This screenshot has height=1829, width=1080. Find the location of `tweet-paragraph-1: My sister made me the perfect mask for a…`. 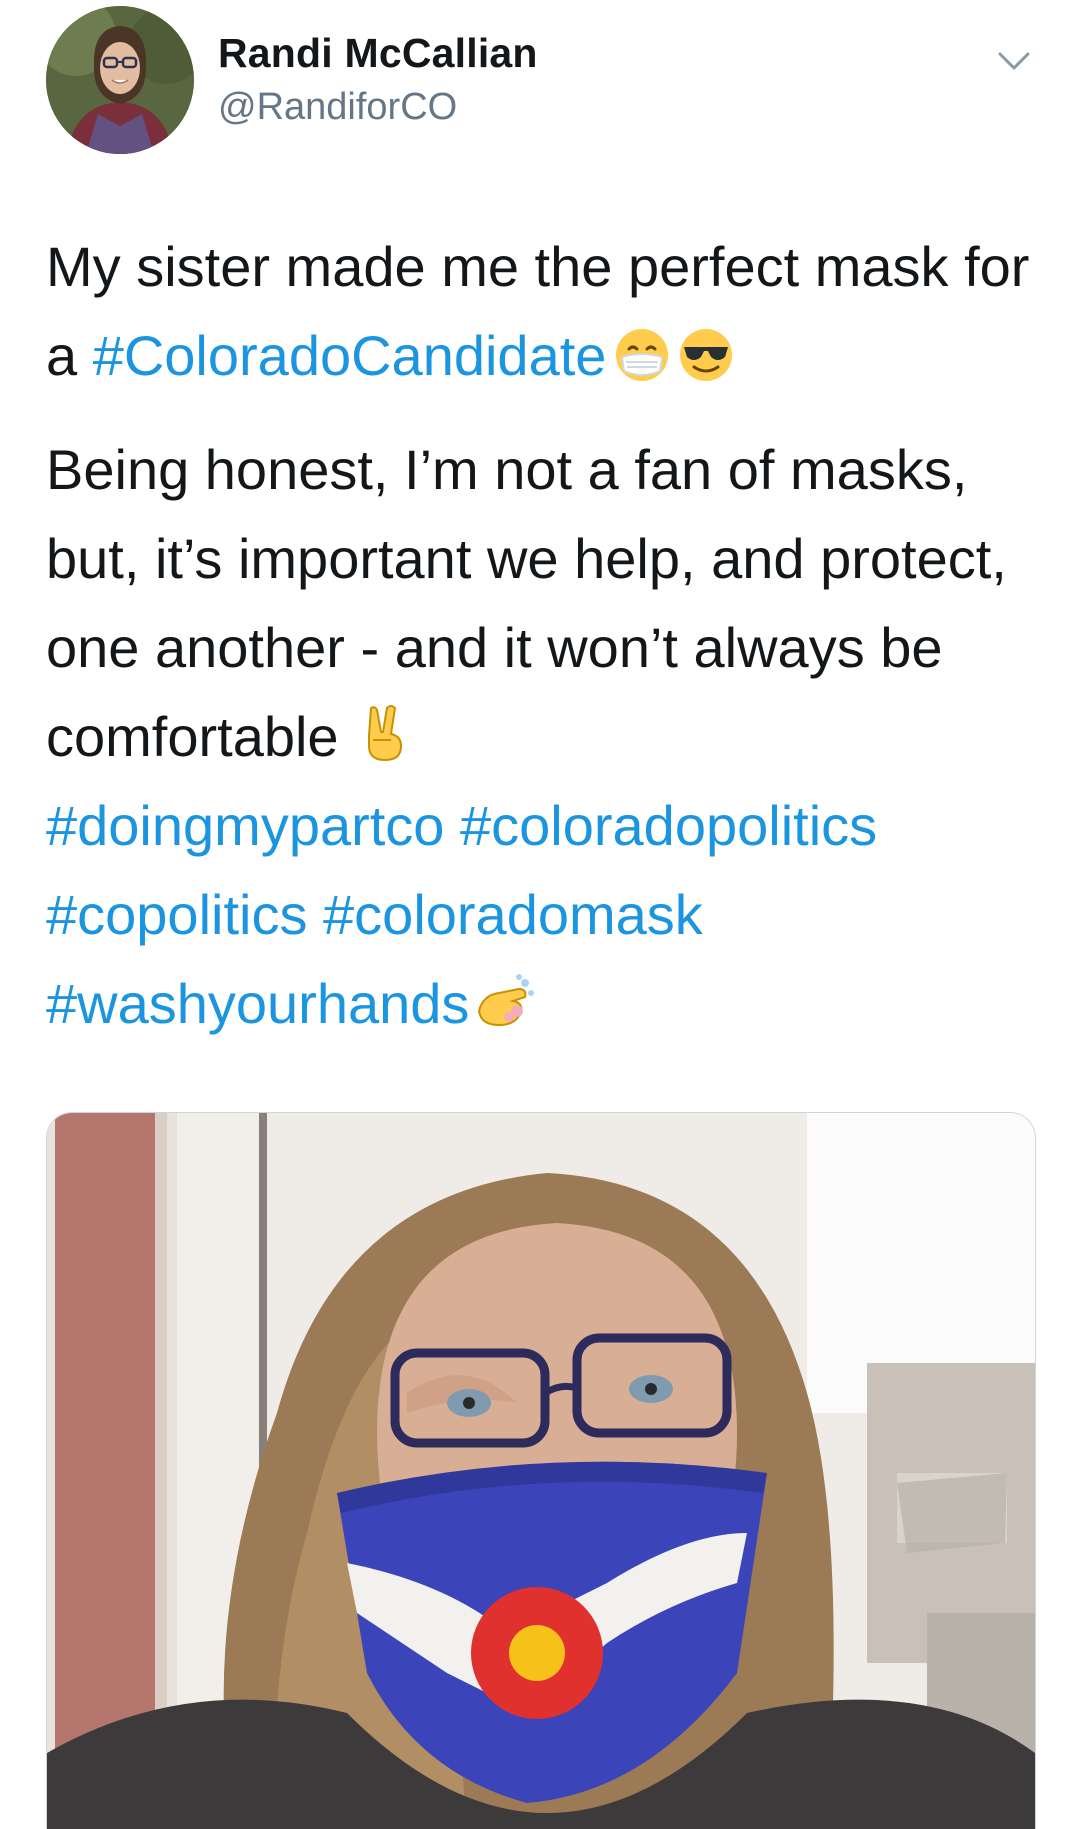

tweet-paragraph-1: My sister made me the perfect mask for a… is located at coordinates (546, 311).